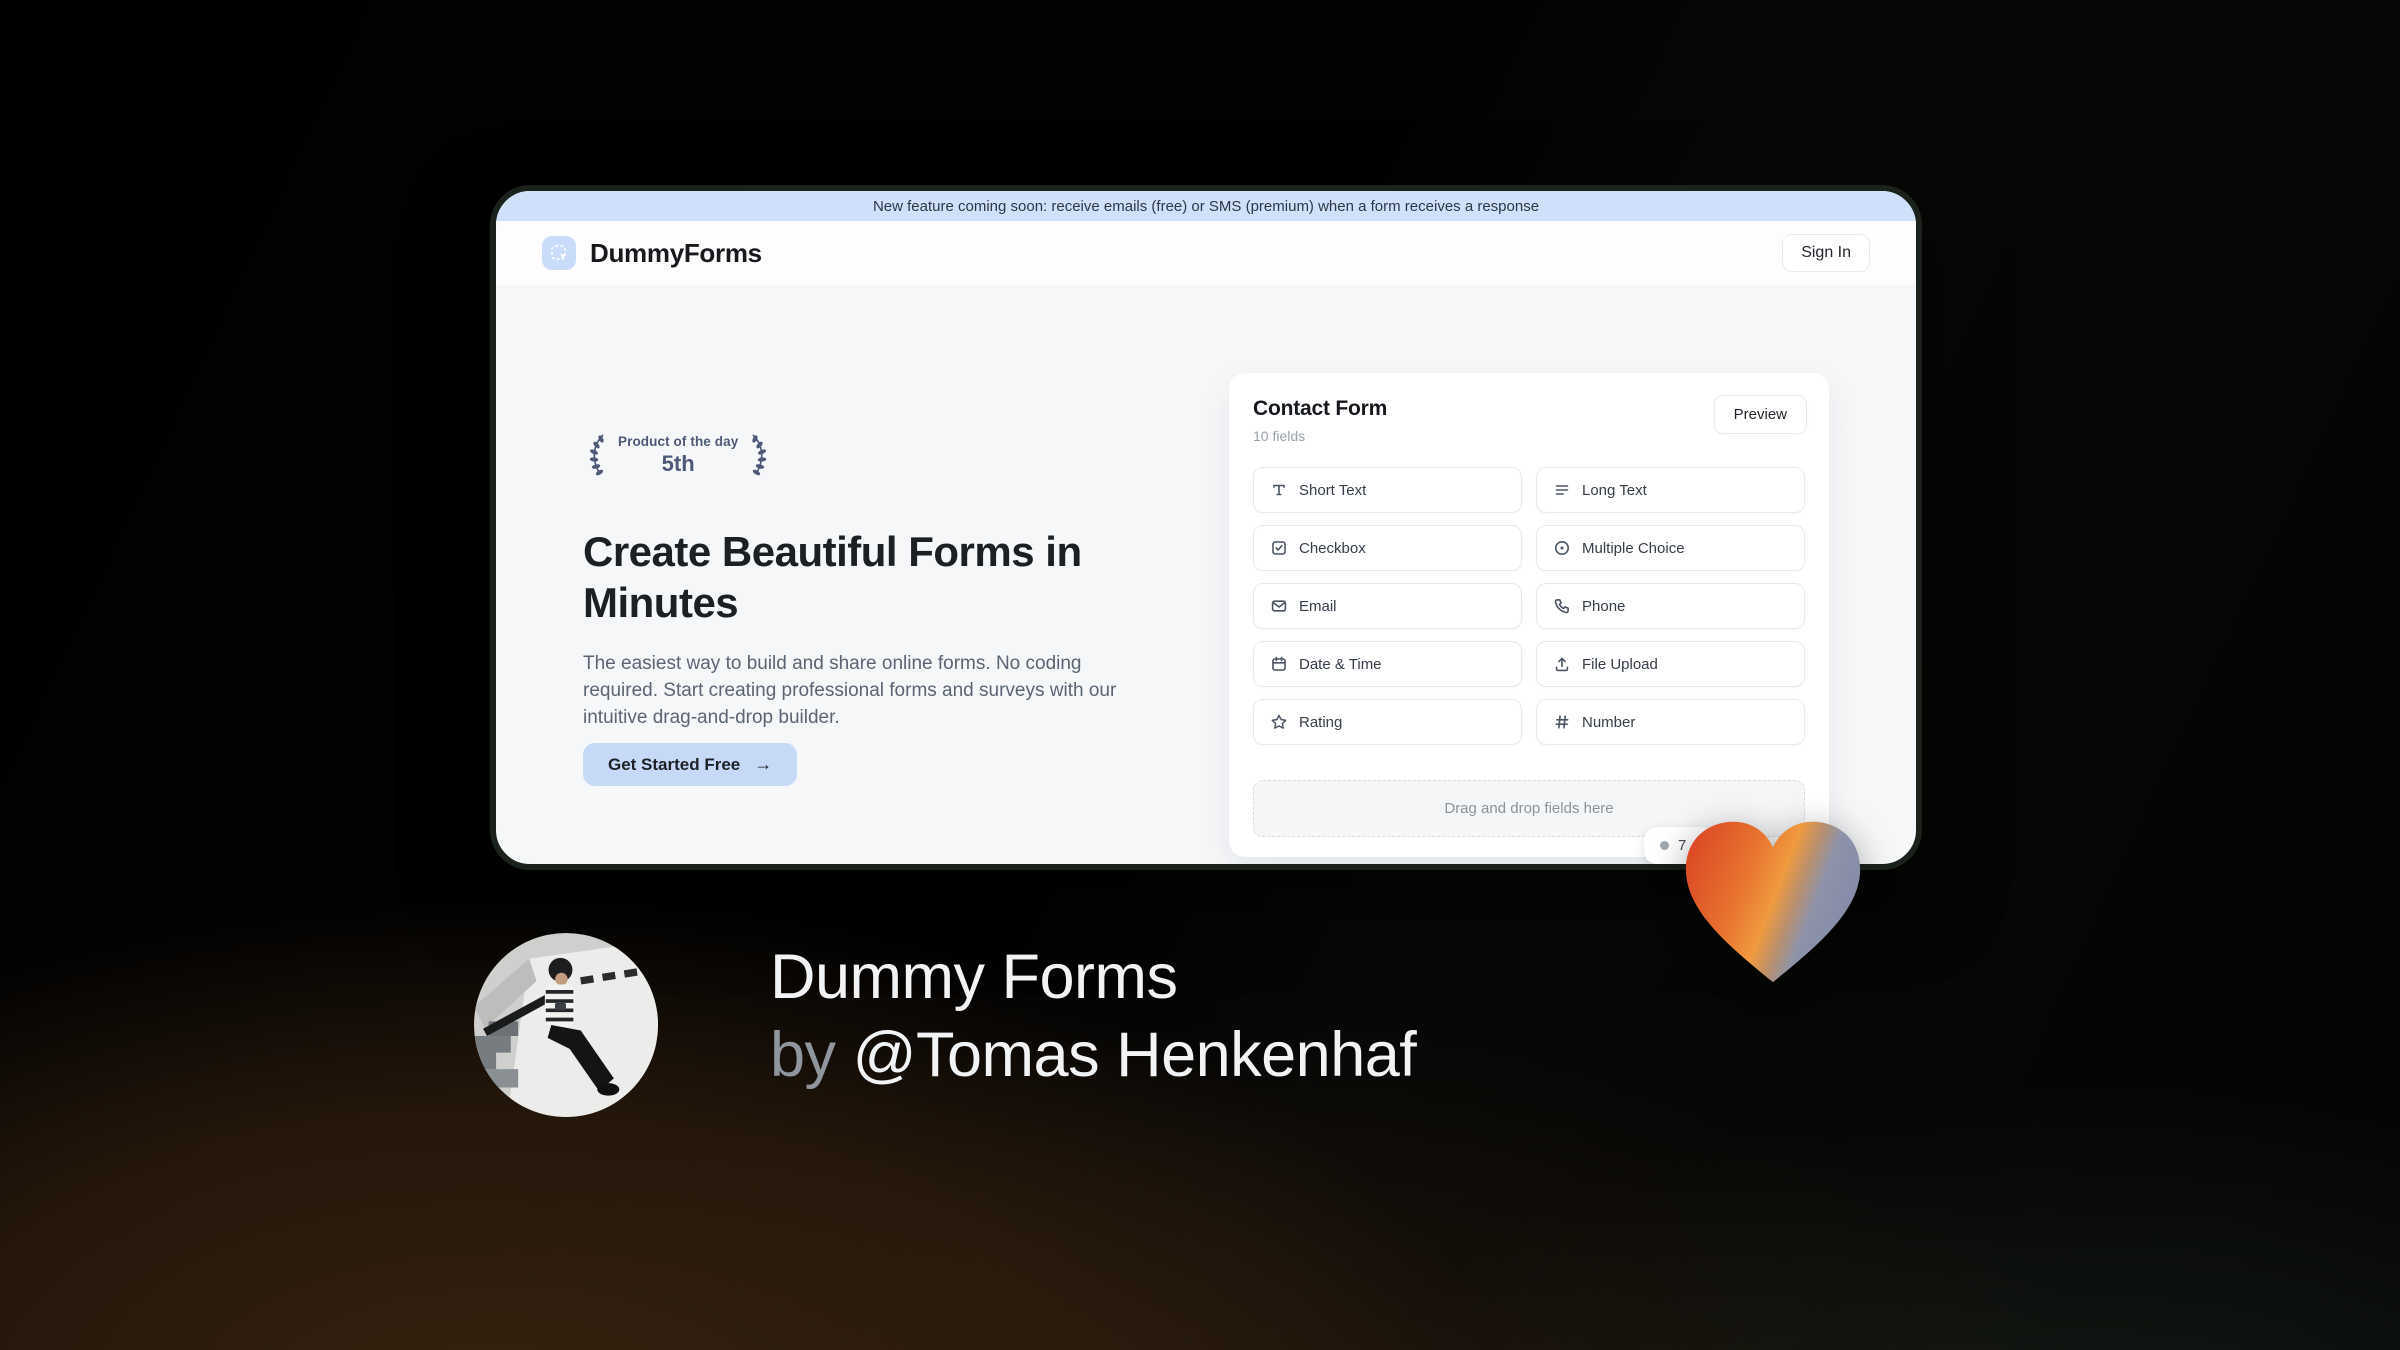 This screenshot has width=2400, height=1350. What do you see at coordinates (1333, 490) in the screenshot?
I see `field-label: Short Text` at bounding box center [1333, 490].